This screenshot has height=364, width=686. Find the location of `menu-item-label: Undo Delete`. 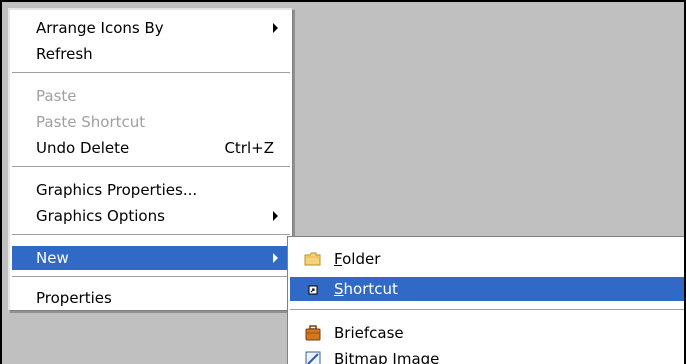

menu-item-label: Undo Delete is located at coordinates (83, 148).